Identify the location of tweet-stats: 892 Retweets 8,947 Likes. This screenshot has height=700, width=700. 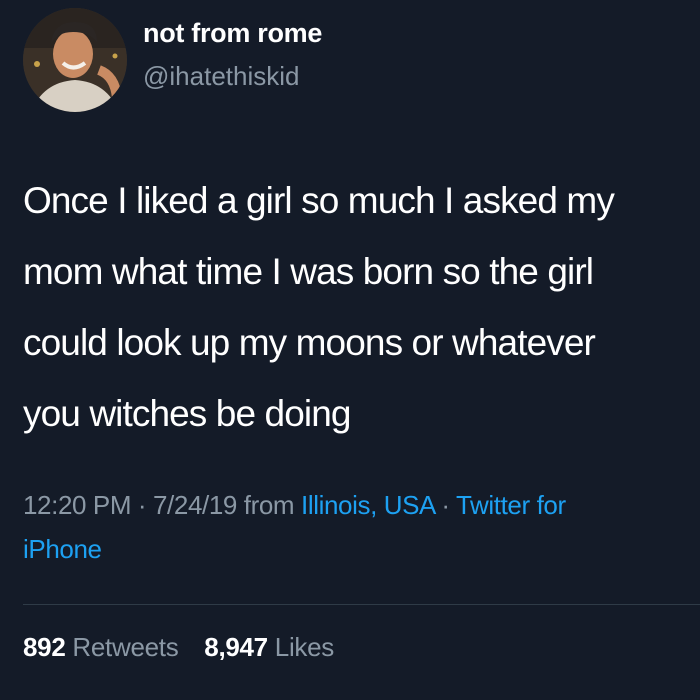
(178, 647).